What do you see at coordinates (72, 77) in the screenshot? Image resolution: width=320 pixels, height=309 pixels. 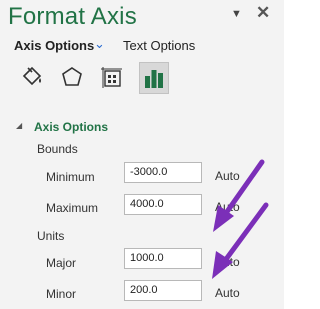 I see `effects-pentagon-icon` at bounding box center [72, 77].